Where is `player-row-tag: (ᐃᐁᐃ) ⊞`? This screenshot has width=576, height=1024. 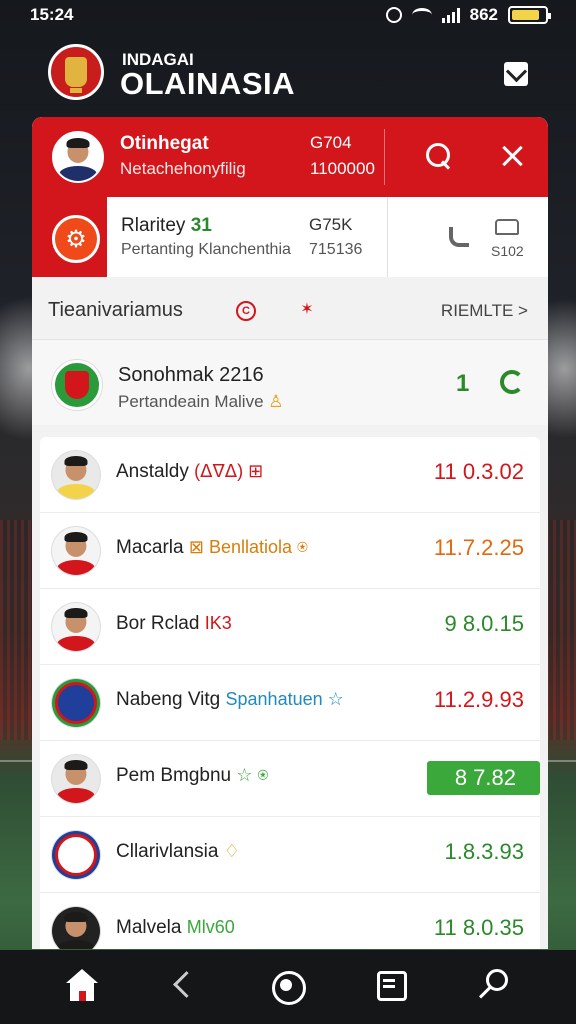
player-row-tag: (ᐃᐁᐃ) ⊞ is located at coordinates (229, 471).